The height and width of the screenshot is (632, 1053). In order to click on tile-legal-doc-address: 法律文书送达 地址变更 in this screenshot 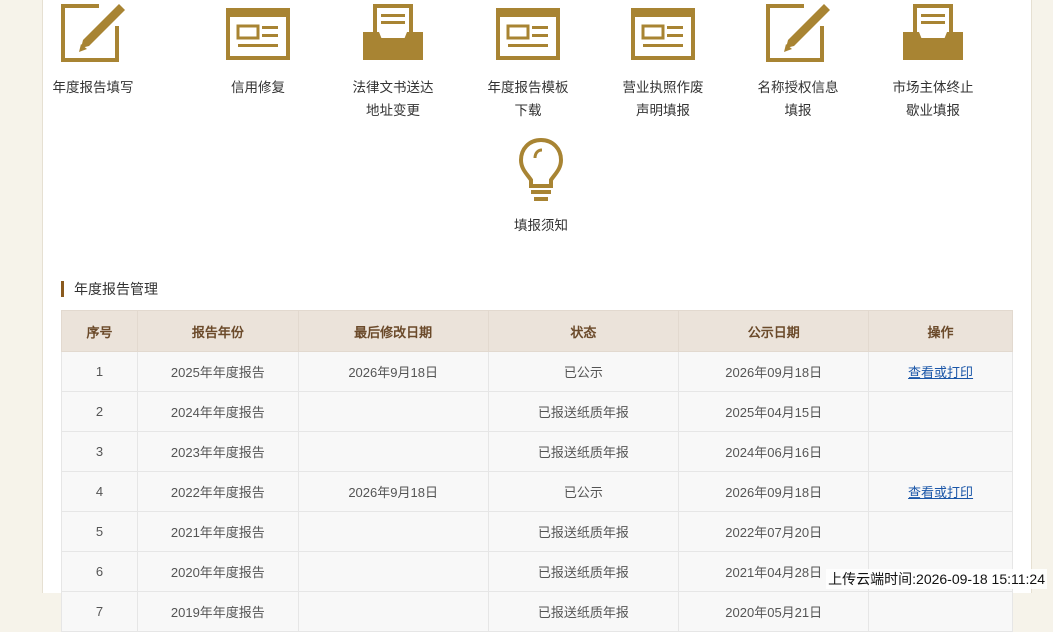, I will do `click(393, 62)`.